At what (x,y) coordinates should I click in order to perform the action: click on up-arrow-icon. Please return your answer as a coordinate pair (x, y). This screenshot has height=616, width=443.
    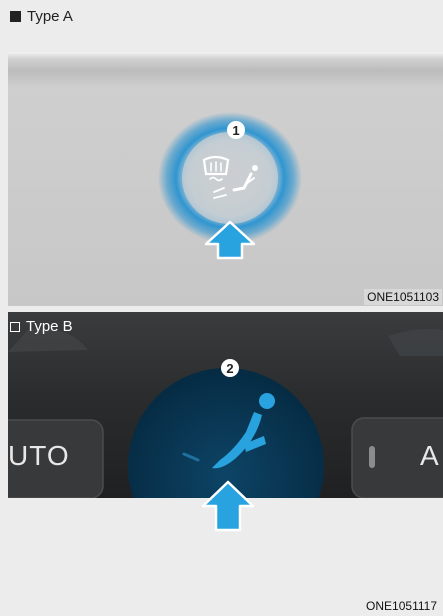
    Looking at the image, I should click on (228, 506).